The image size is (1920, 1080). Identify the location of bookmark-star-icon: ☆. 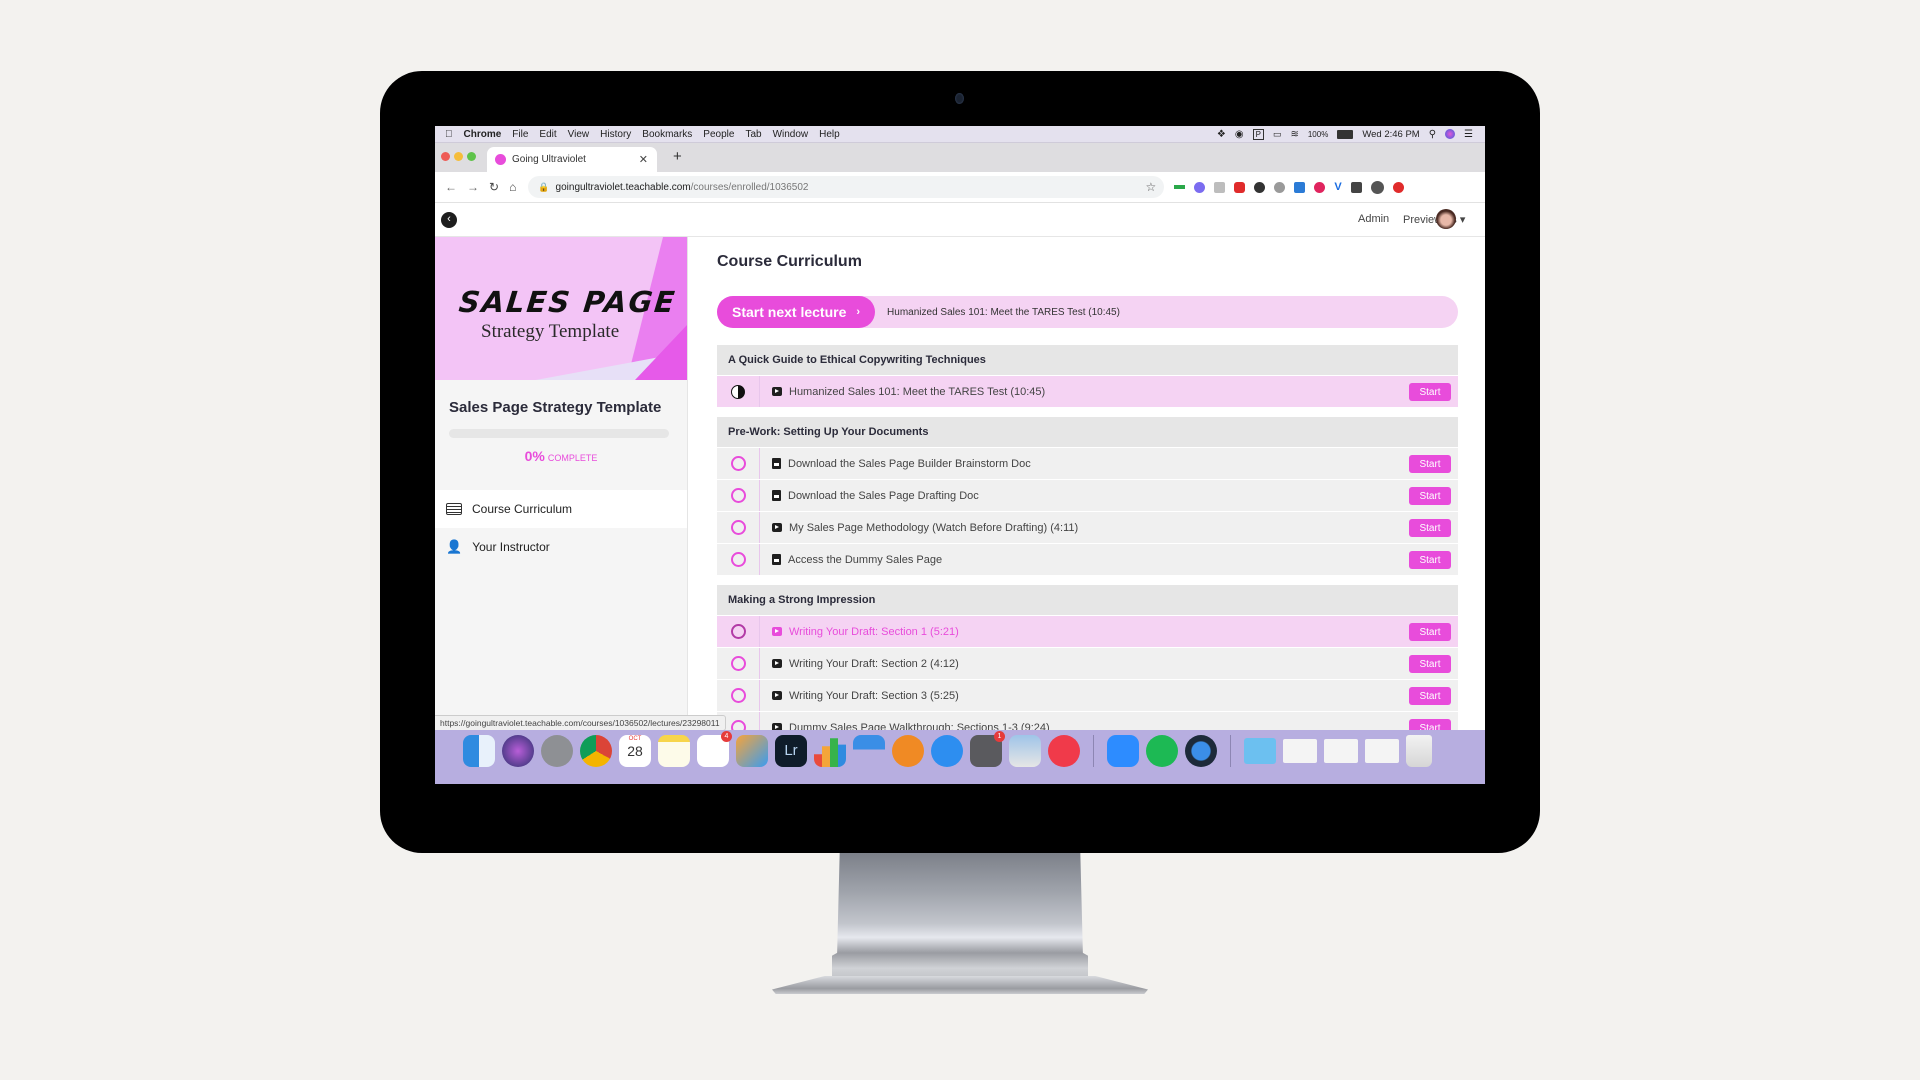
(1151, 187).